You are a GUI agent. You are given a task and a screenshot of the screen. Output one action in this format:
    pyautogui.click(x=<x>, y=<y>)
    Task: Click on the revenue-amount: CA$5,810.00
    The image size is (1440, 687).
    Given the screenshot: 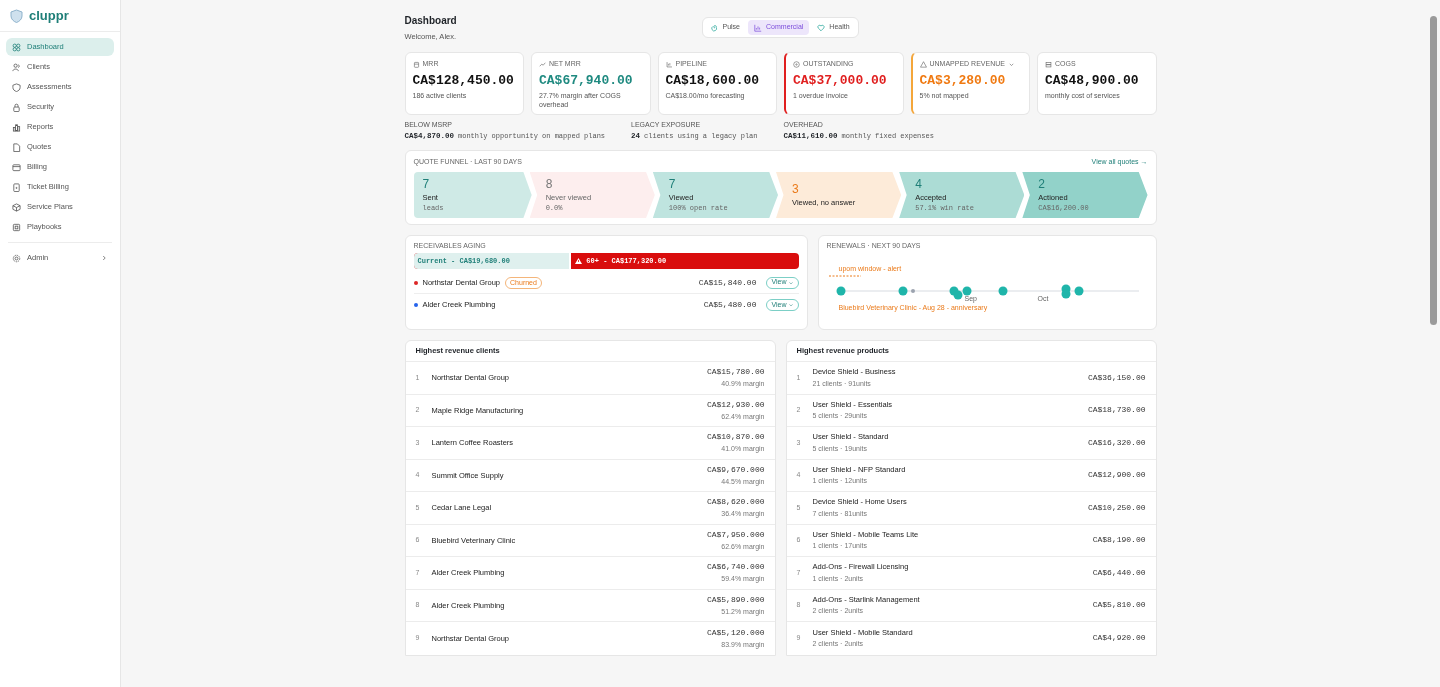 What is the action you would take?
    pyautogui.click(x=1119, y=605)
    